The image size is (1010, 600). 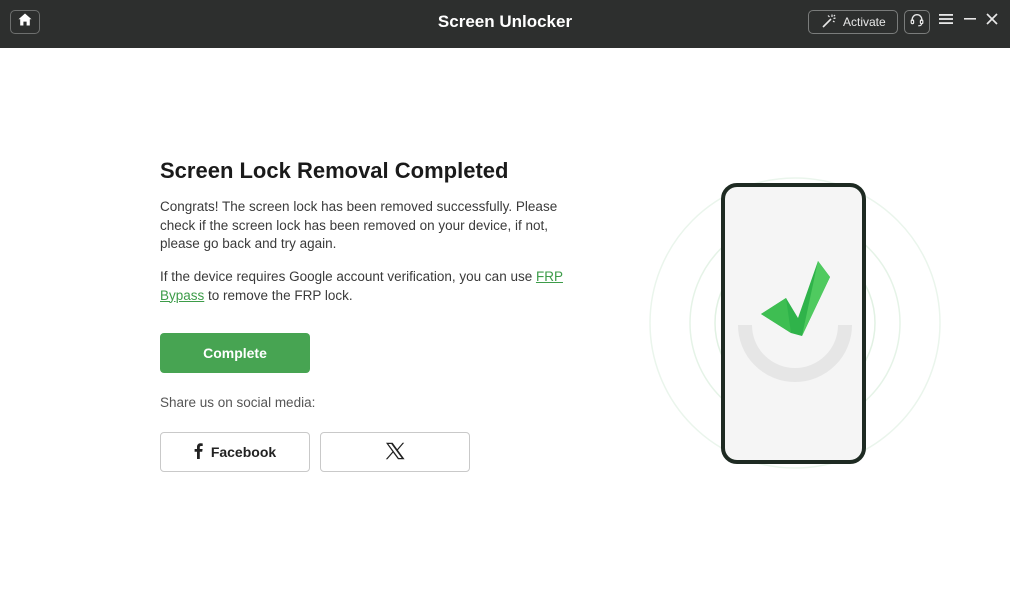 I want to click on wand-icon, so click(x=829, y=22).